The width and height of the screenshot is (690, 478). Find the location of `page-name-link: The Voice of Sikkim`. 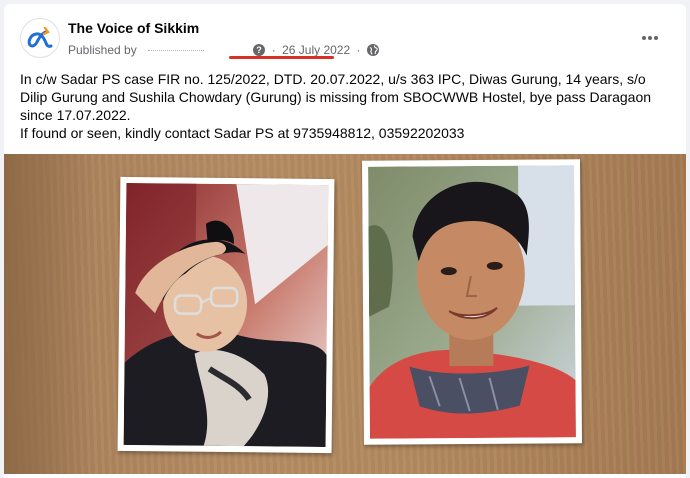

page-name-link: The Voice of Sikkim is located at coordinates (133, 28).